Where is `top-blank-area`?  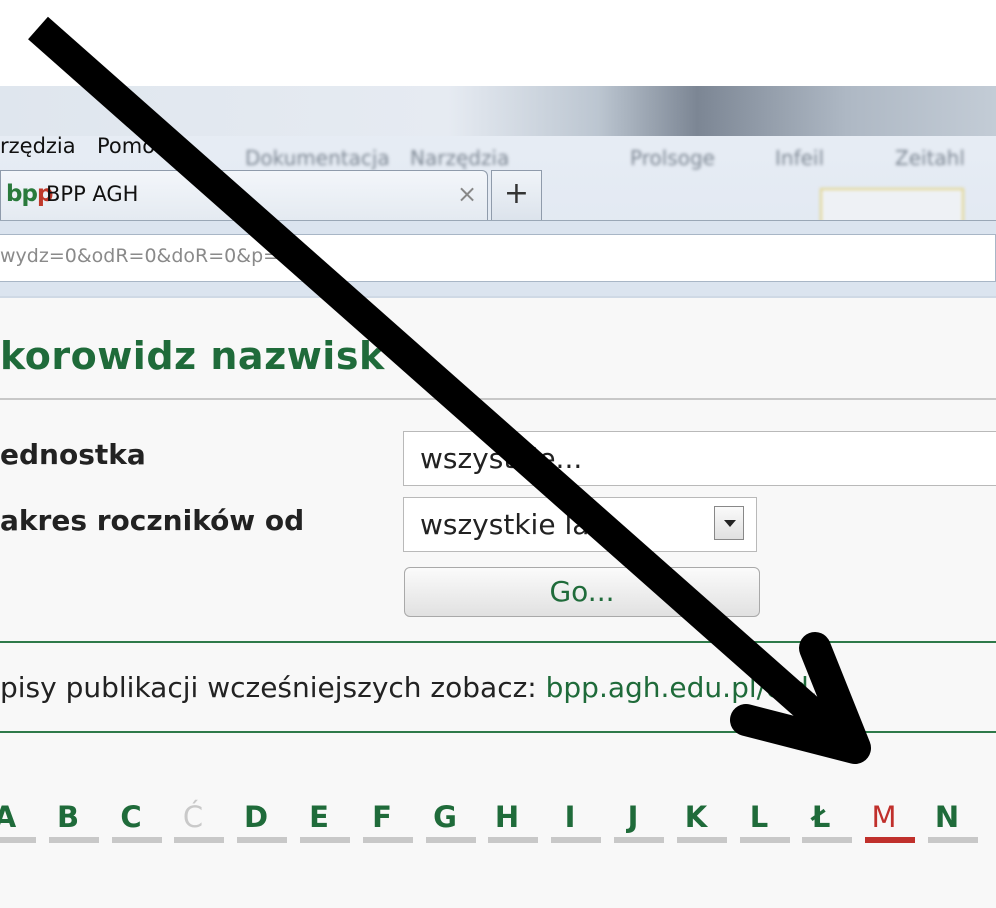
top-blank-area is located at coordinates (498, 43).